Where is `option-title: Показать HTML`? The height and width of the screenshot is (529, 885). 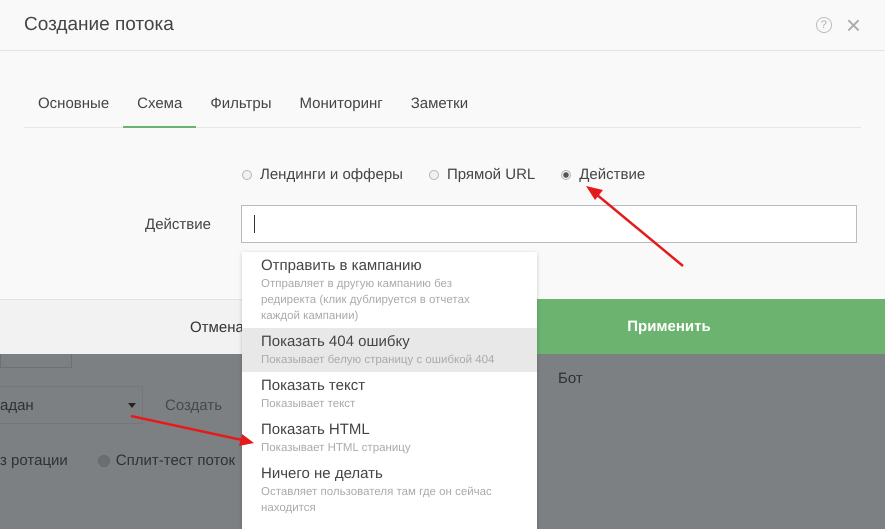
option-title: Показать HTML is located at coordinates (316, 429).